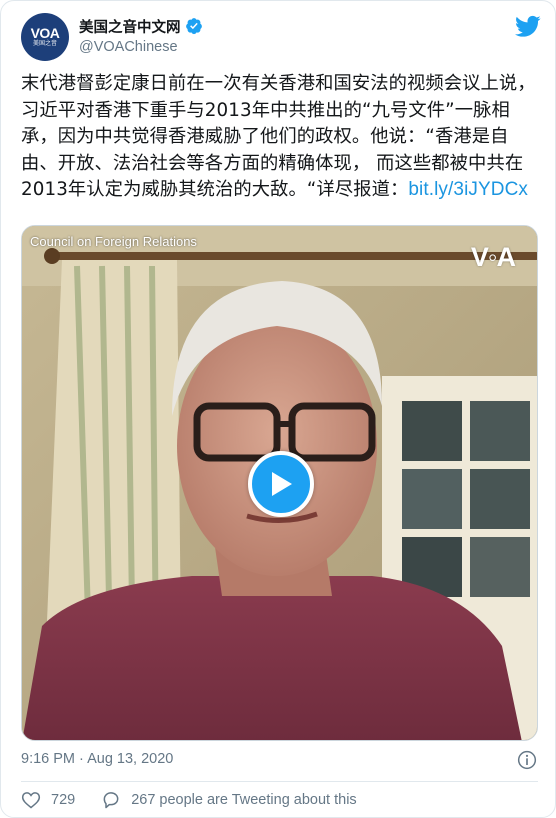  Describe the element at coordinates (527, 760) in the screenshot. I see `info-icon` at that location.